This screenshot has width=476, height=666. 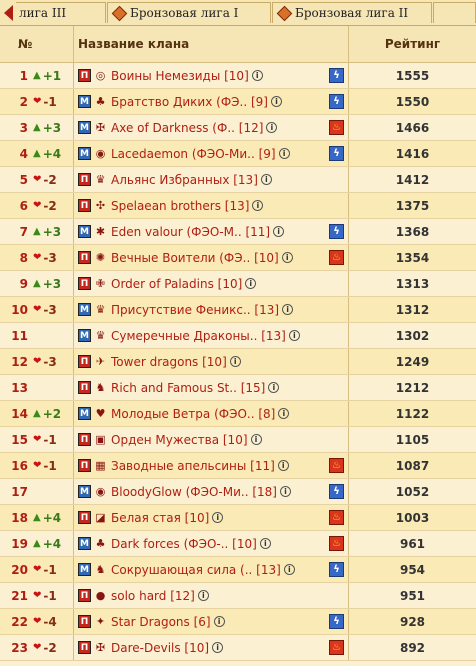 I want to click on clan-name-link: Сокрушающая сила (.. [13], so click(x=196, y=570).